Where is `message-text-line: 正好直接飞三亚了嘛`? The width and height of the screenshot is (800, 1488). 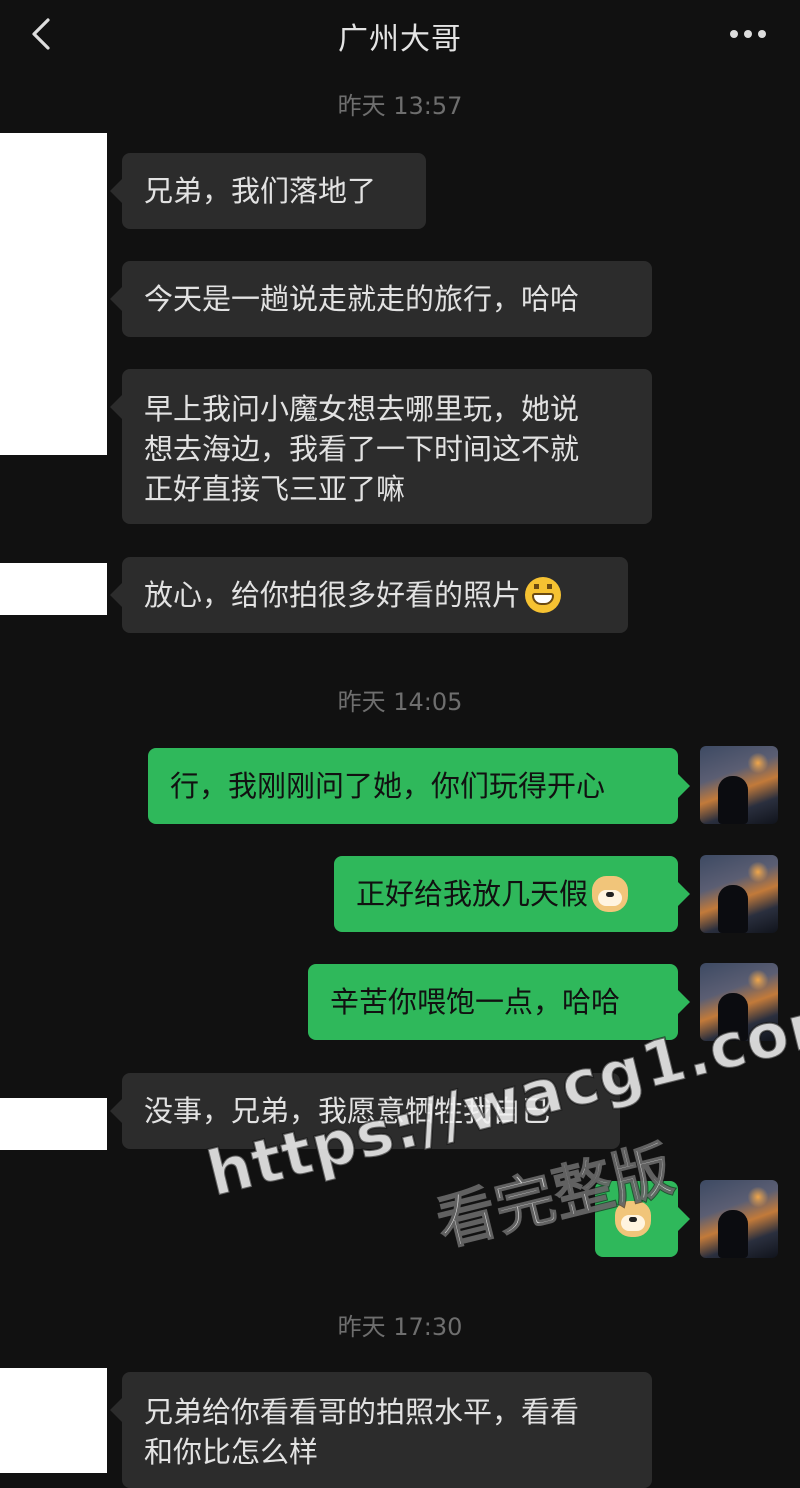
message-text-line: 正好直接飞三亚了嘛 is located at coordinates (275, 489).